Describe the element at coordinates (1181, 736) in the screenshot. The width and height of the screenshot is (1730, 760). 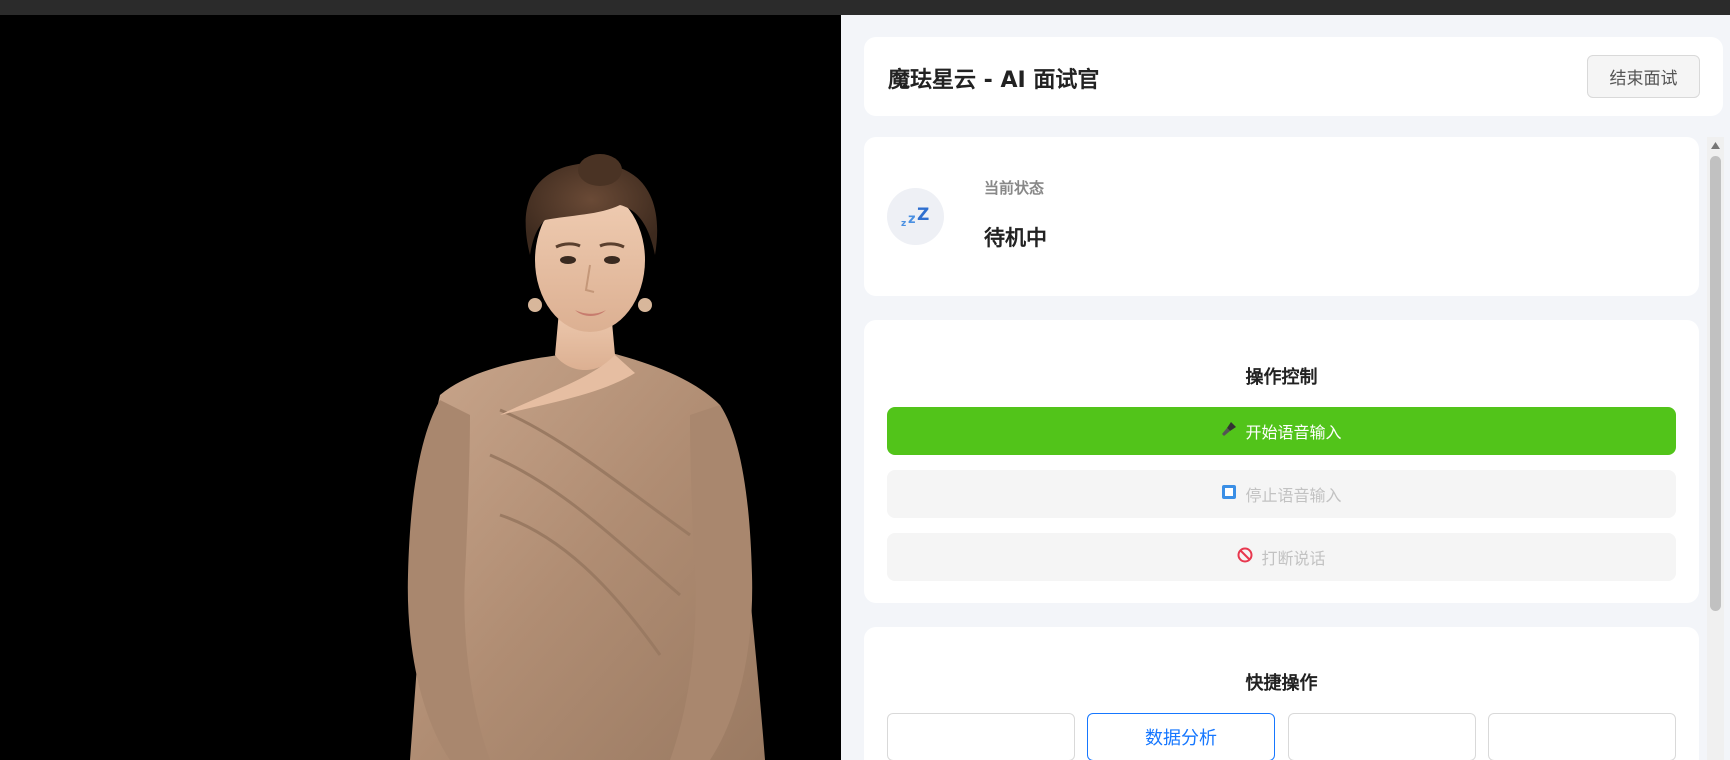
I see `quick-action-data-analysis: 数据分析` at that location.